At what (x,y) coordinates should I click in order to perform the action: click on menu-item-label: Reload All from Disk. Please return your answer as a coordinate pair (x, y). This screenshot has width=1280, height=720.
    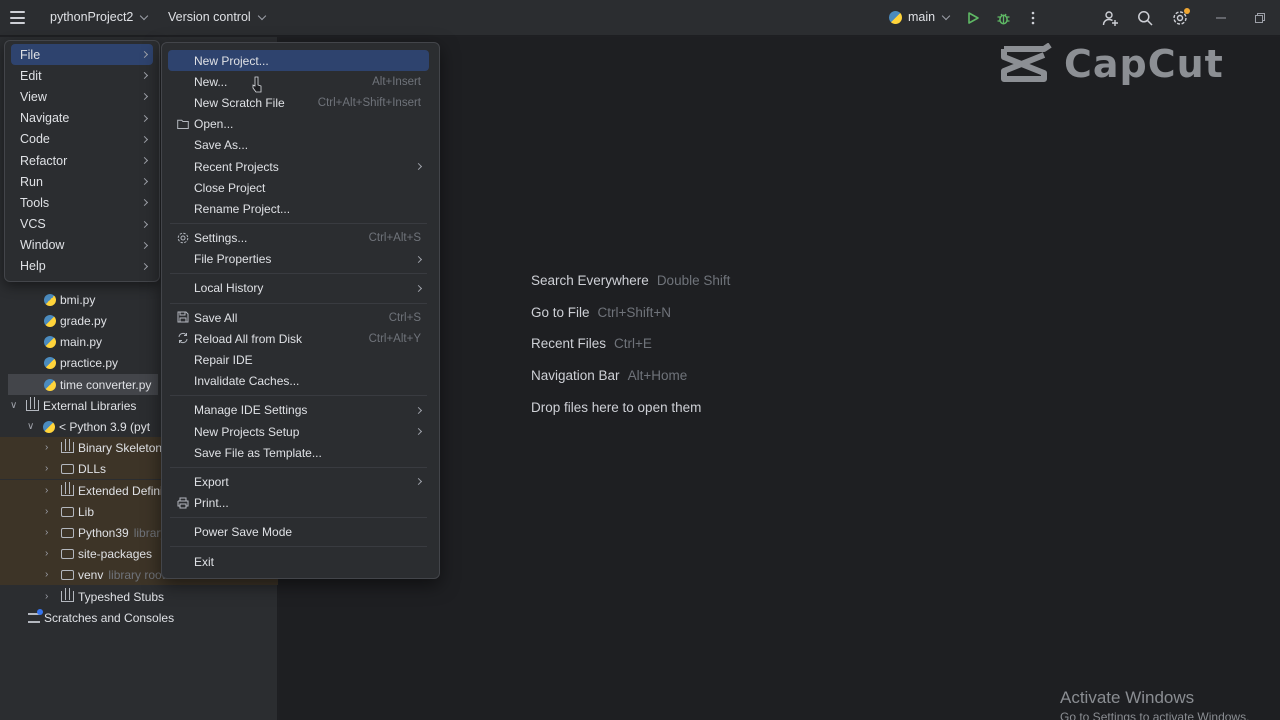
    Looking at the image, I should click on (248, 338).